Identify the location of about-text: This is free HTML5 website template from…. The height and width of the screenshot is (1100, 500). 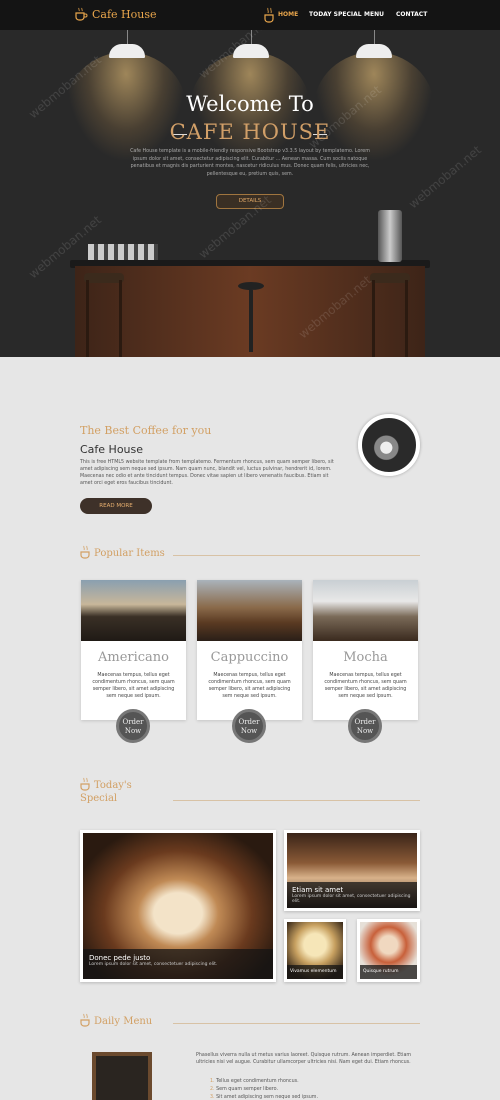
(207, 473).